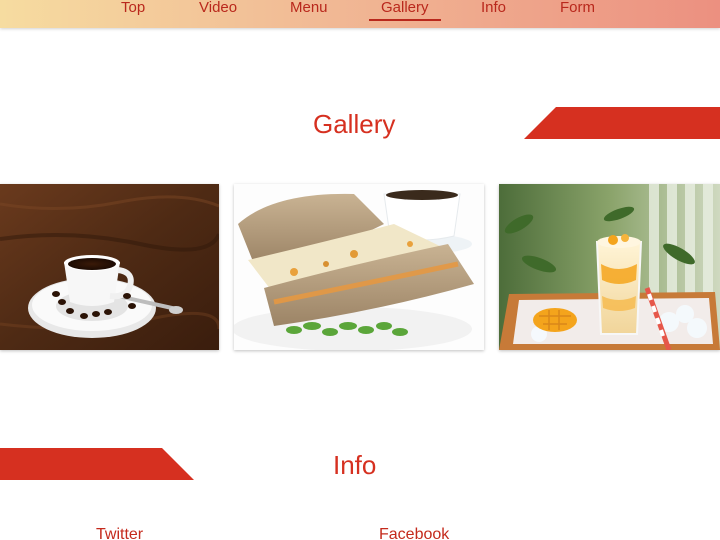  Describe the element at coordinates (97, 464) in the screenshot. I see `info-accent-banner` at that location.